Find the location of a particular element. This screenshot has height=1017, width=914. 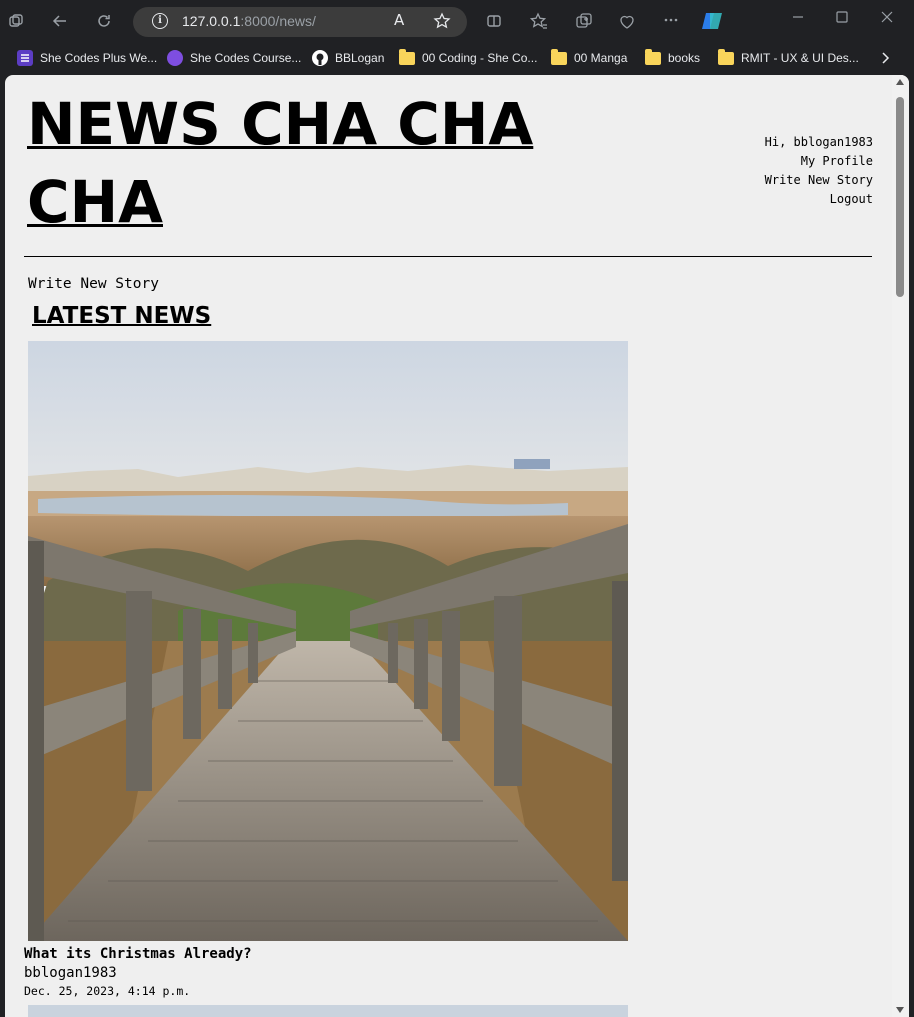

copilot-icon is located at coordinates (712, 22).